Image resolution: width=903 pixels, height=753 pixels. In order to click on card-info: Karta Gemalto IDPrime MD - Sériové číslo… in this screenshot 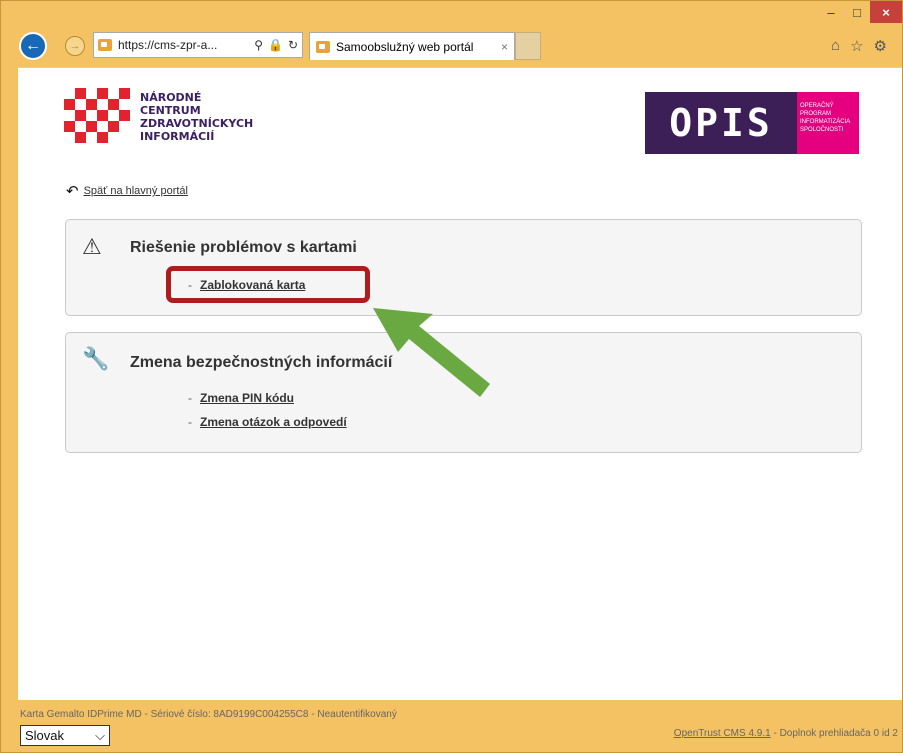, I will do `click(208, 714)`.